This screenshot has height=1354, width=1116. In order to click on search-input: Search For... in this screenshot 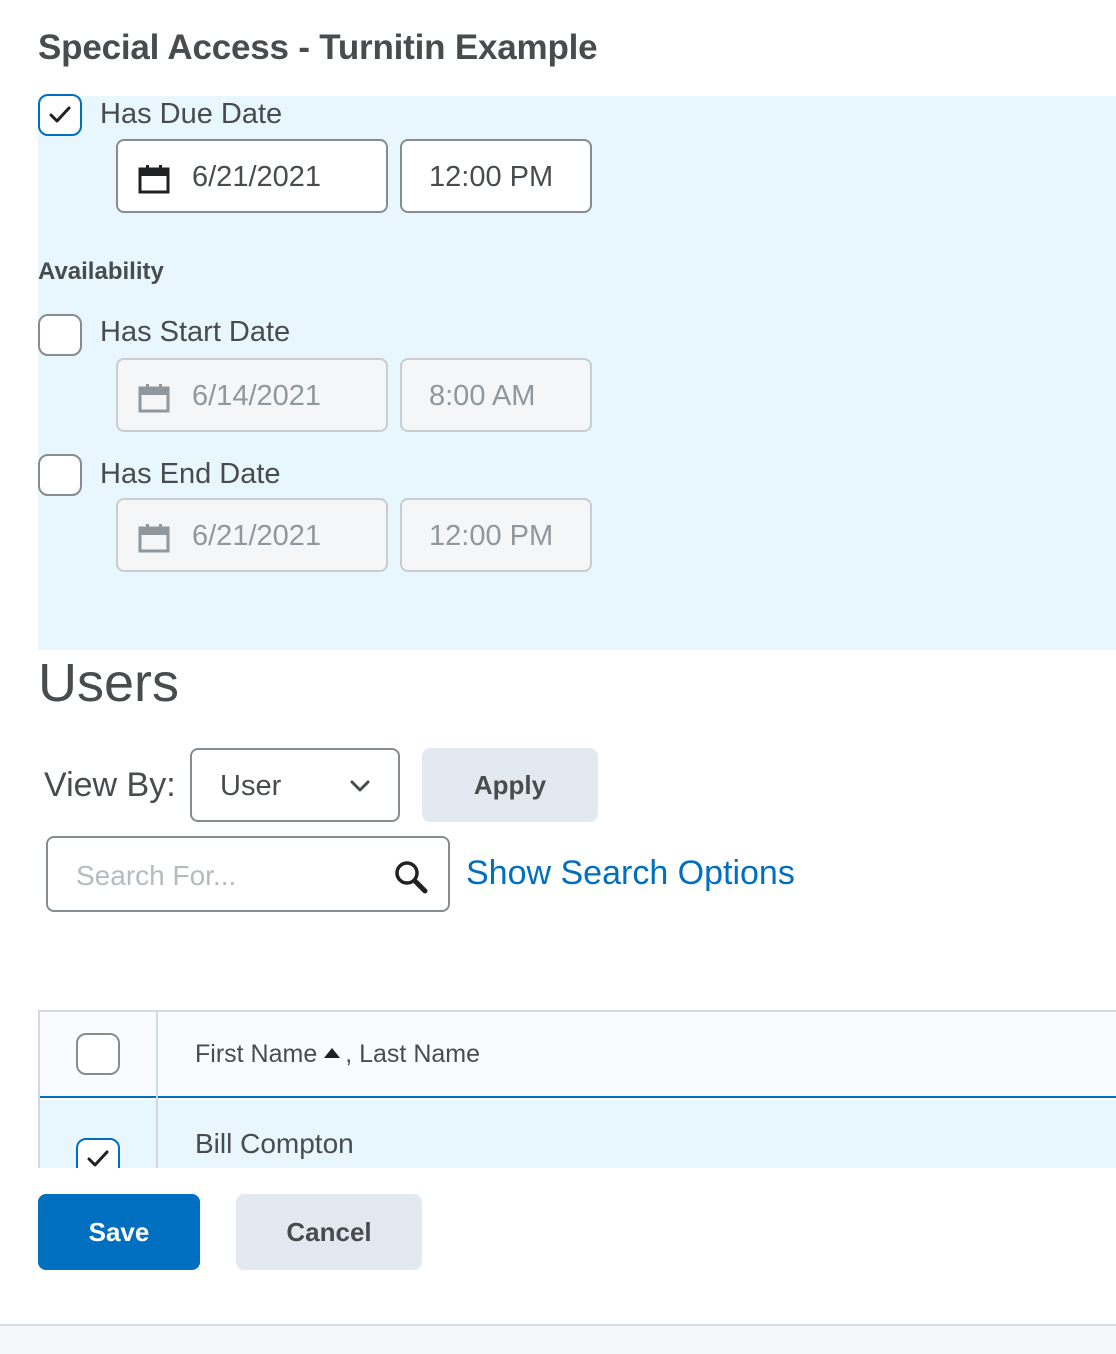, I will do `click(248, 874)`.